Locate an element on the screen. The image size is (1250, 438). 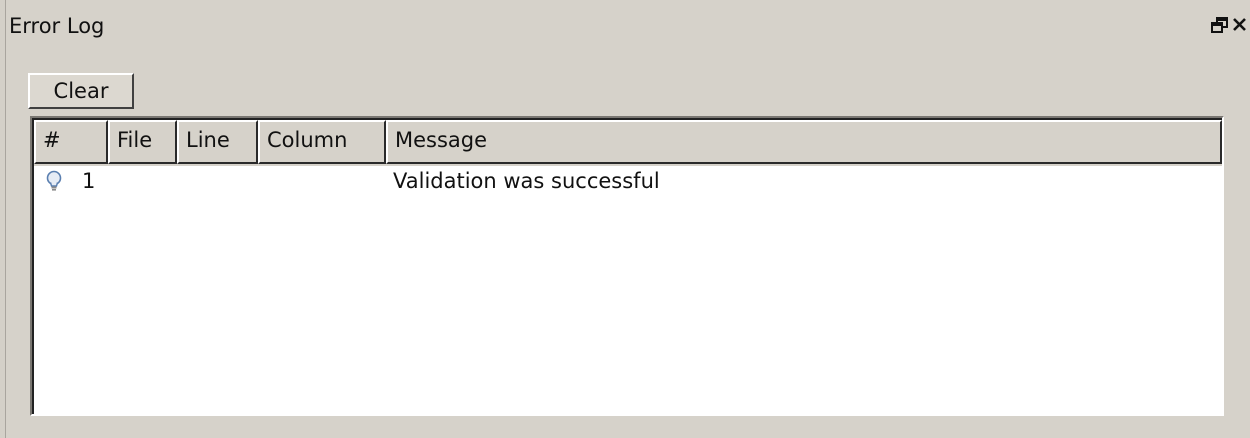
column-header-index: # is located at coordinates (71, 142).